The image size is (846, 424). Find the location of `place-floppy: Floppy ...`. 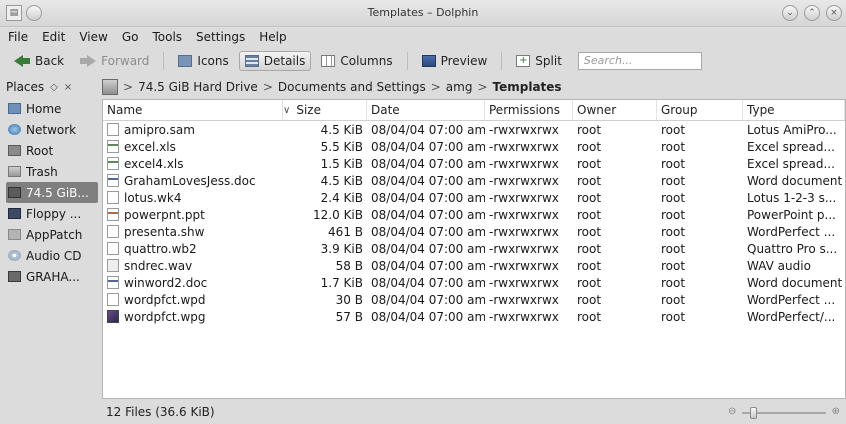

place-floppy: Floppy ... is located at coordinates (52, 213).